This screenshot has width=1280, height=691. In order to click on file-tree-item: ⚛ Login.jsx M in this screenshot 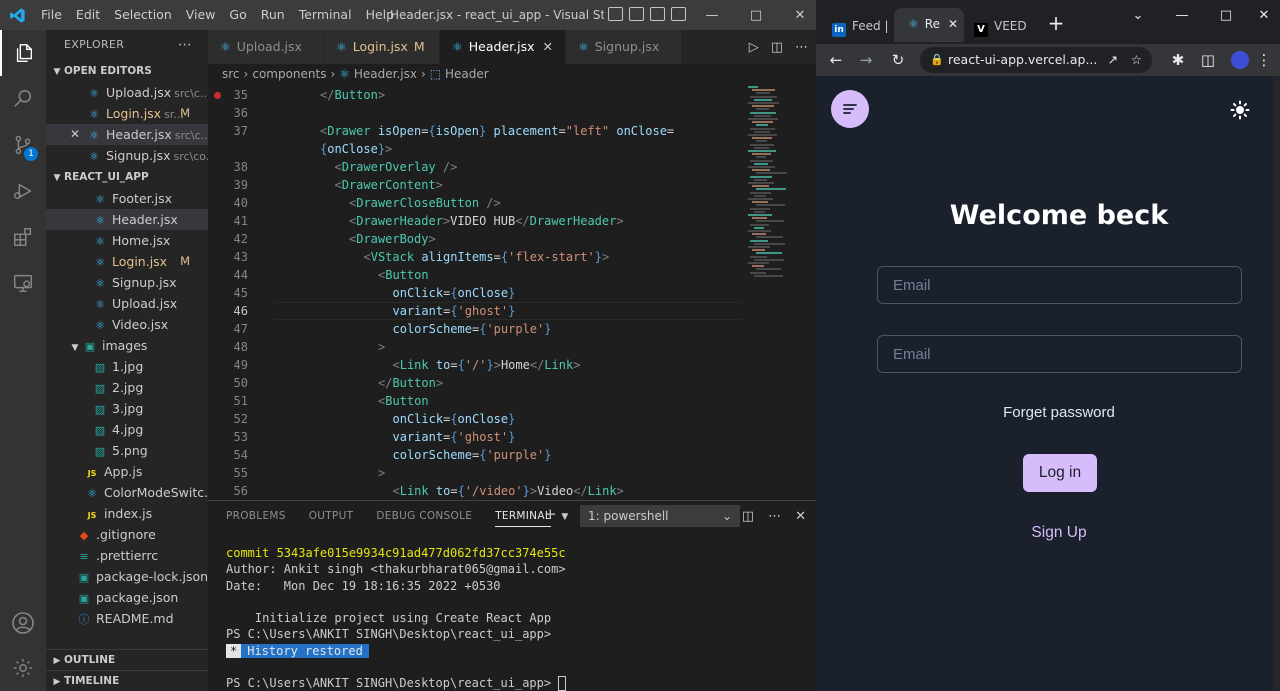, I will do `click(127, 261)`.